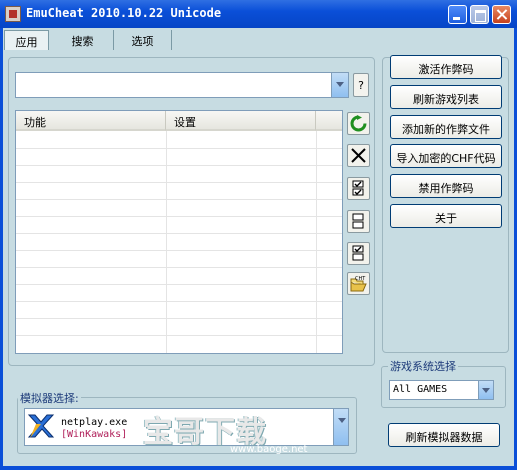  Describe the element at coordinates (358, 221) in the screenshot. I see `uncheck-all-icon` at that location.